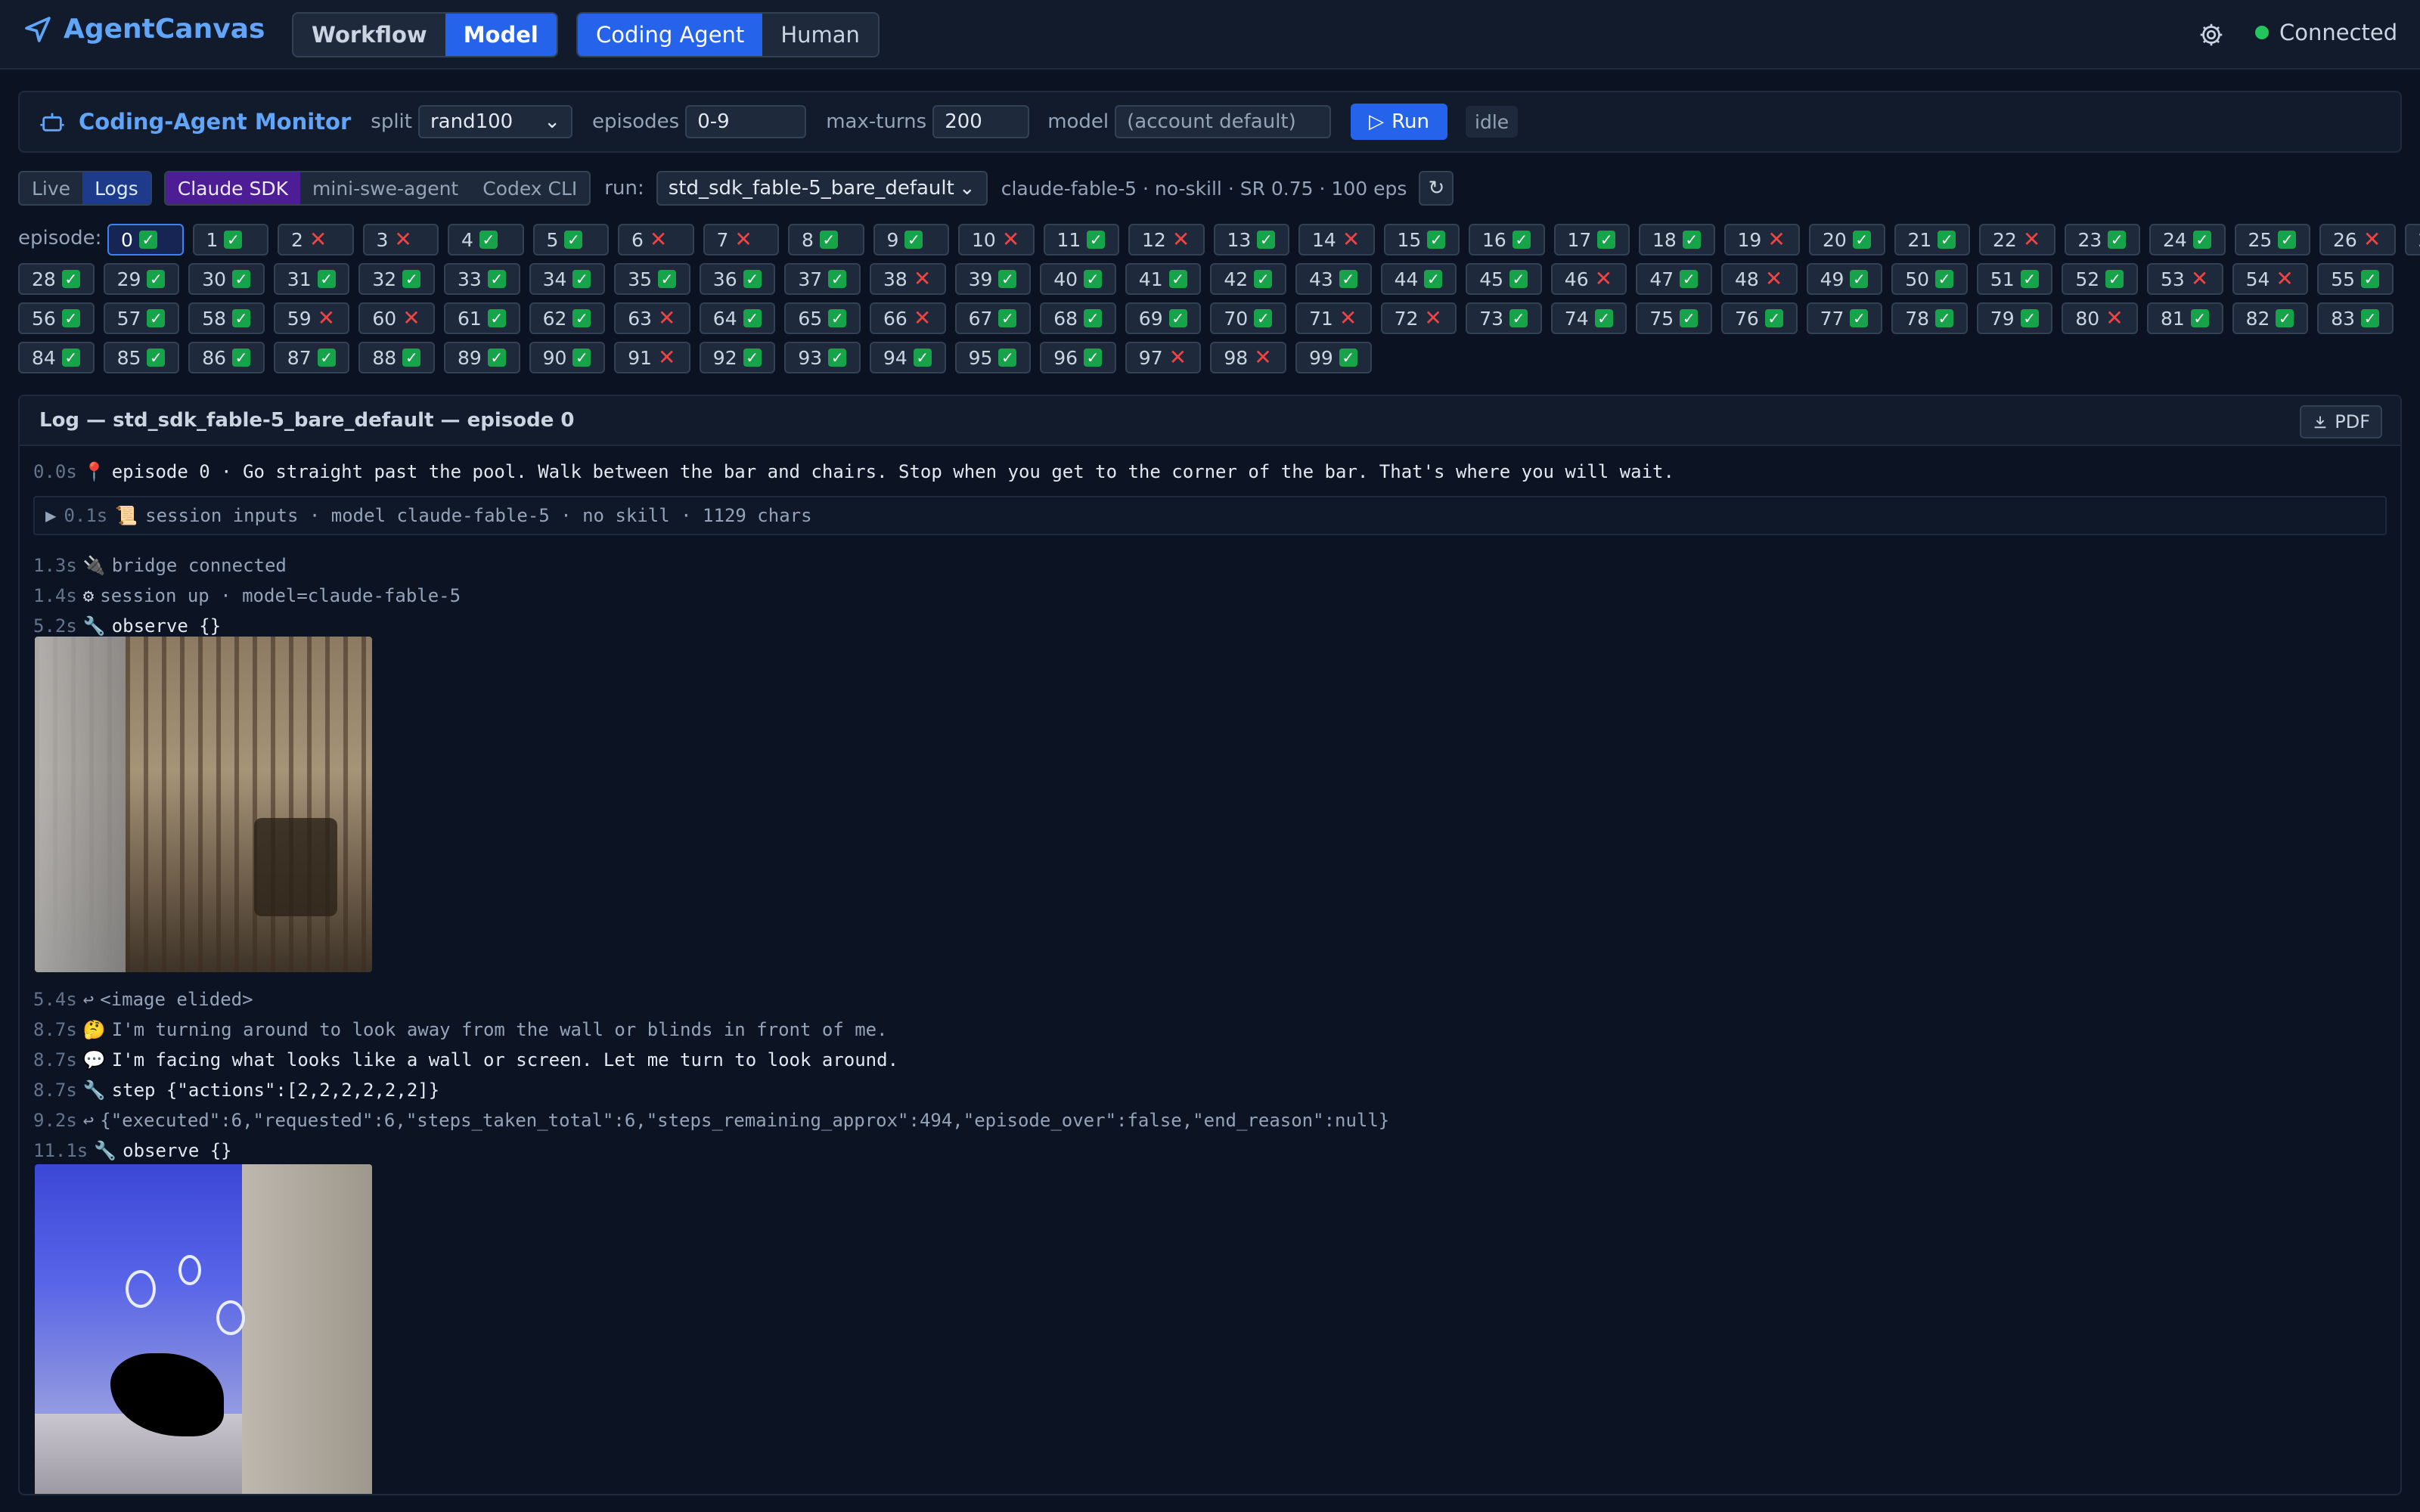  Describe the element at coordinates (116, 188) in the screenshot. I see `tab-logs: Logs` at that location.